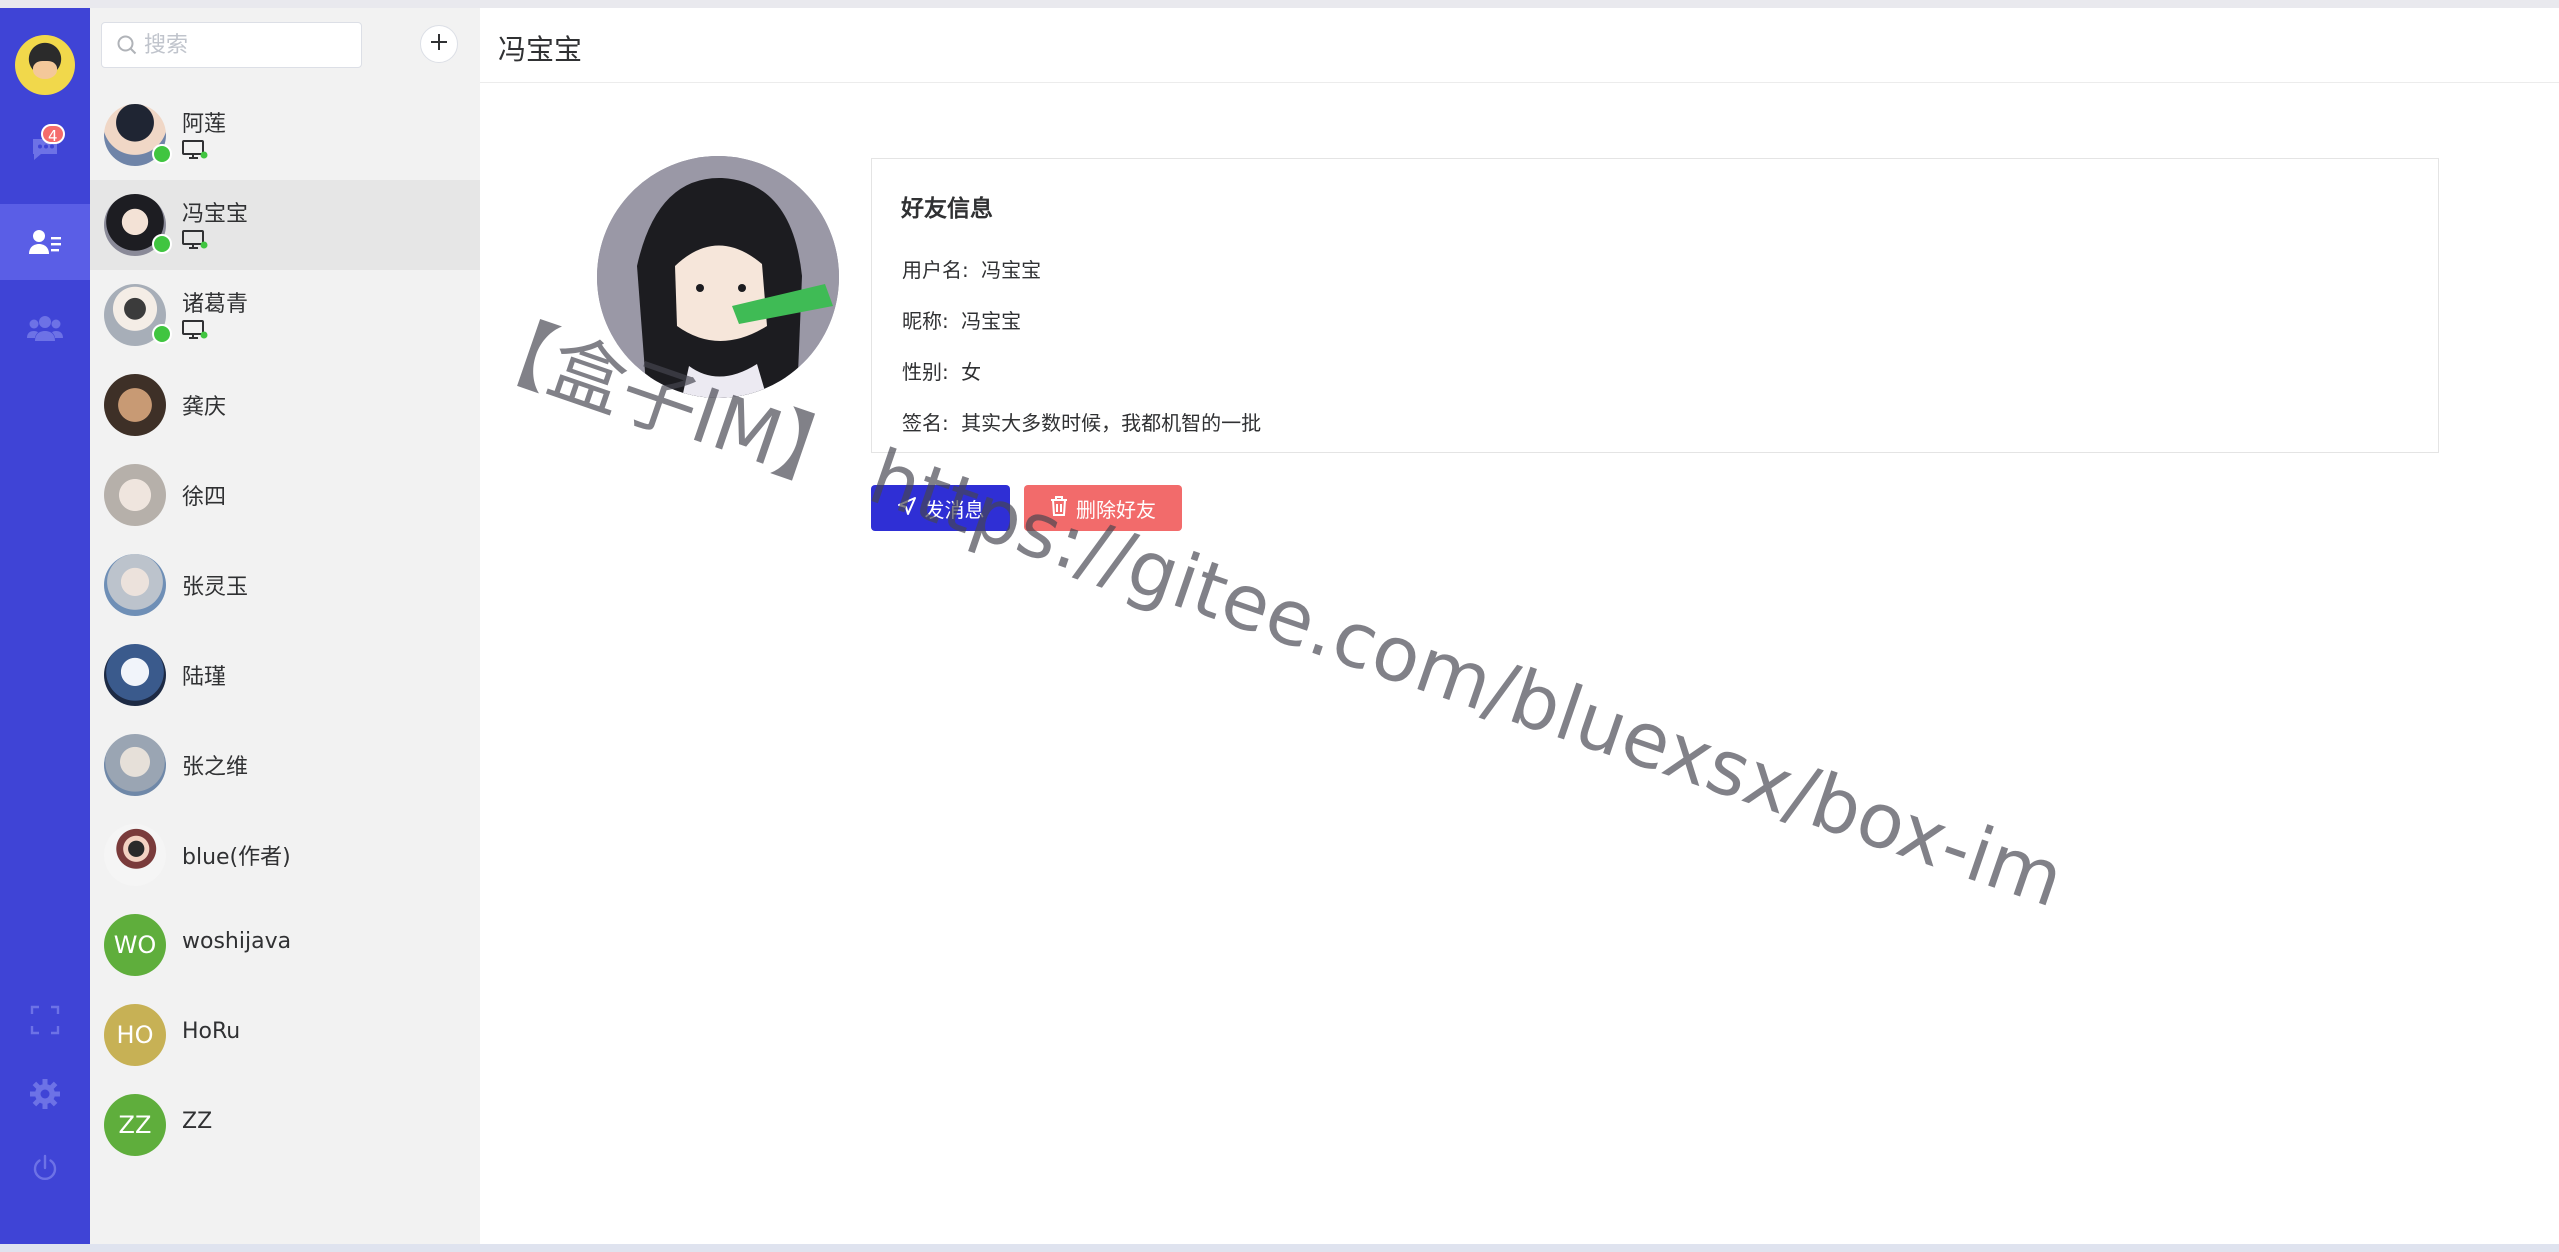 This screenshot has width=2559, height=1252. I want to click on contact-item: WO woshijava, so click(285, 945).